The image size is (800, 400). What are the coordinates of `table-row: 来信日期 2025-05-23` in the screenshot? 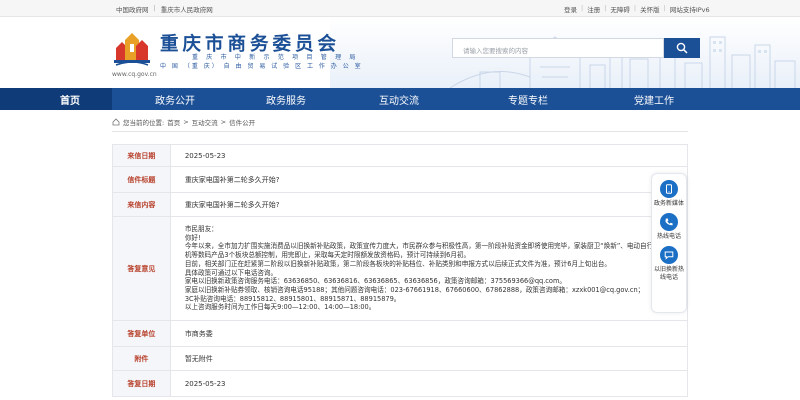 It's located at (400, 155).